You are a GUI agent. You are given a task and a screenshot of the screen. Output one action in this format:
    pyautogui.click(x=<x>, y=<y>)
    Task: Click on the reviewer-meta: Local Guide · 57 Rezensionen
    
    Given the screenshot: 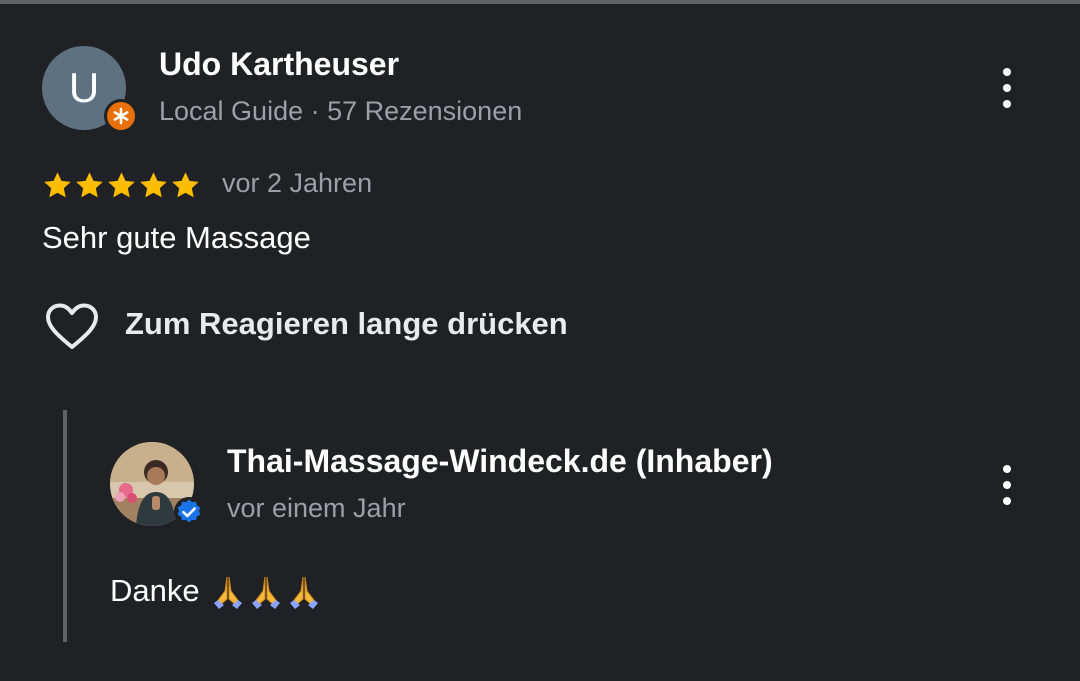 What is the action you would take?
    pyautogui.click(x=341, y=111)
    